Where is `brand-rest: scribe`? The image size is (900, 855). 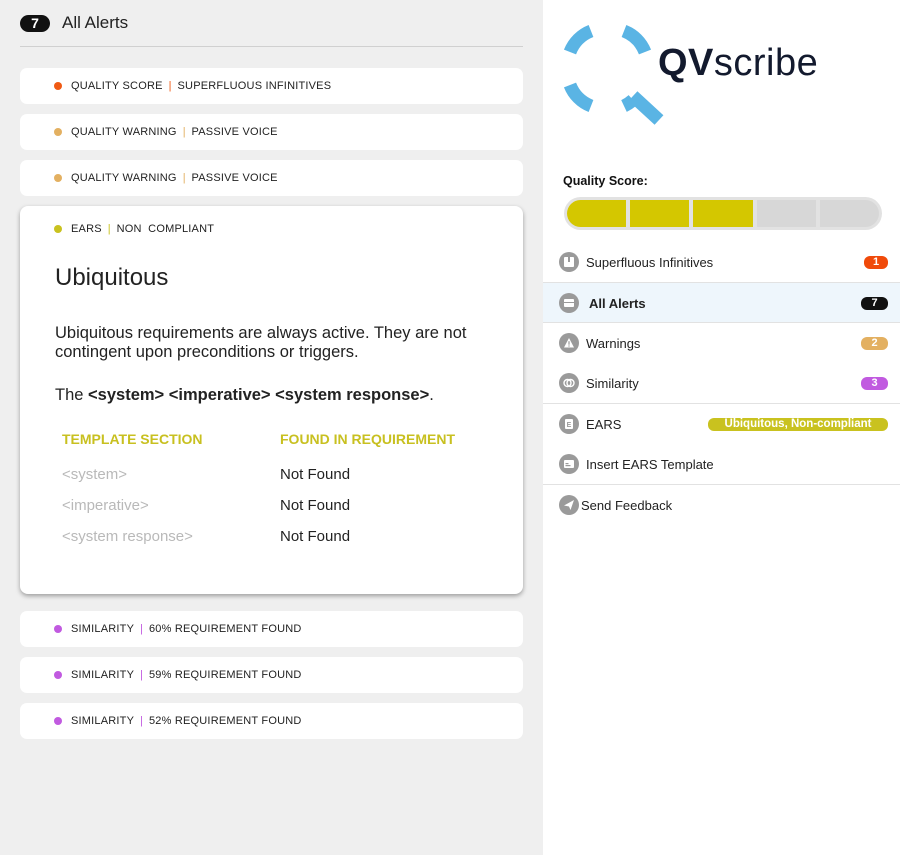
brand-rest: scribe is located at coordinates (766, 63).